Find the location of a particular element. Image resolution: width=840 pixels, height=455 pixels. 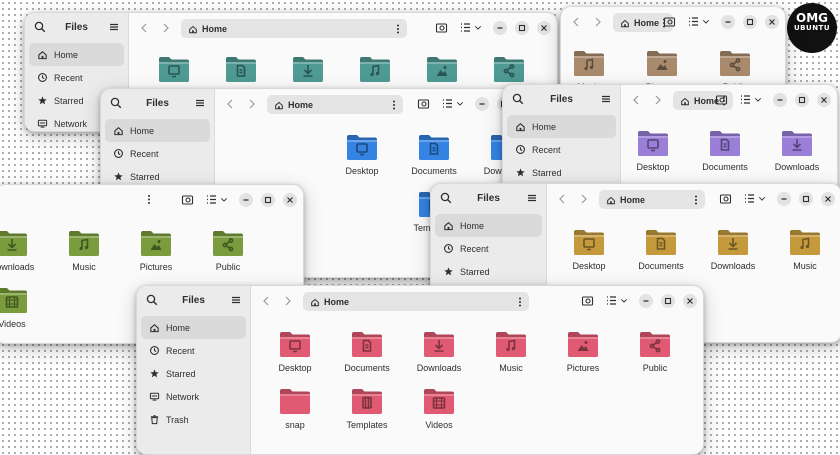

sidebar-item-trash: Trash is located at coordinates (193, 419).